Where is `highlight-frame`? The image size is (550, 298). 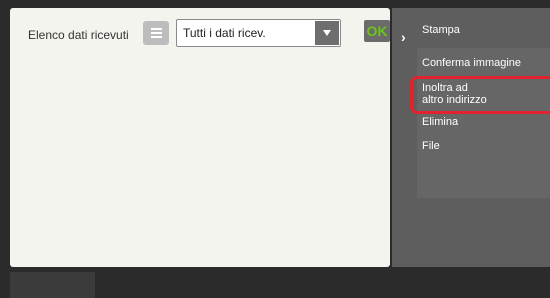 highlight-frame is located at coordinates (480, 95).